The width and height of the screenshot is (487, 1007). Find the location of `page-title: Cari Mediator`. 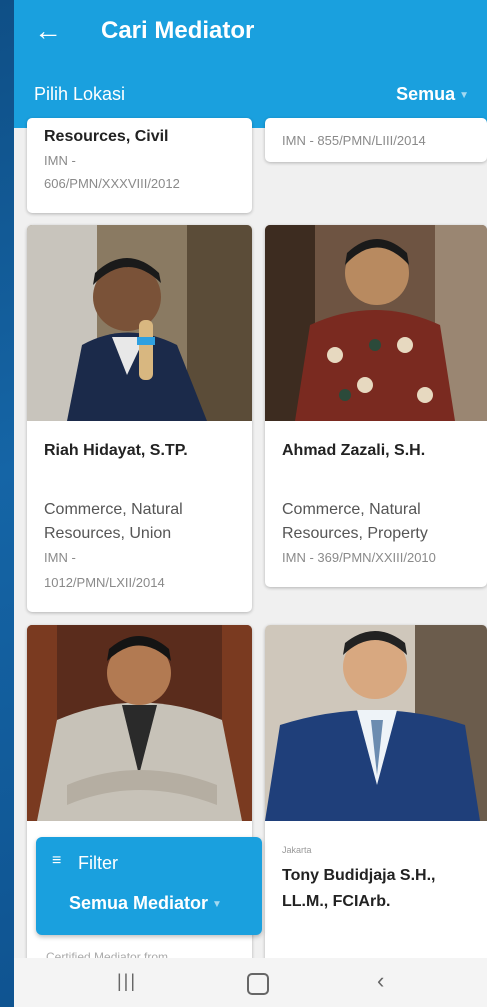

page-title: Cari Mediator is located at coordinates (178, 30).